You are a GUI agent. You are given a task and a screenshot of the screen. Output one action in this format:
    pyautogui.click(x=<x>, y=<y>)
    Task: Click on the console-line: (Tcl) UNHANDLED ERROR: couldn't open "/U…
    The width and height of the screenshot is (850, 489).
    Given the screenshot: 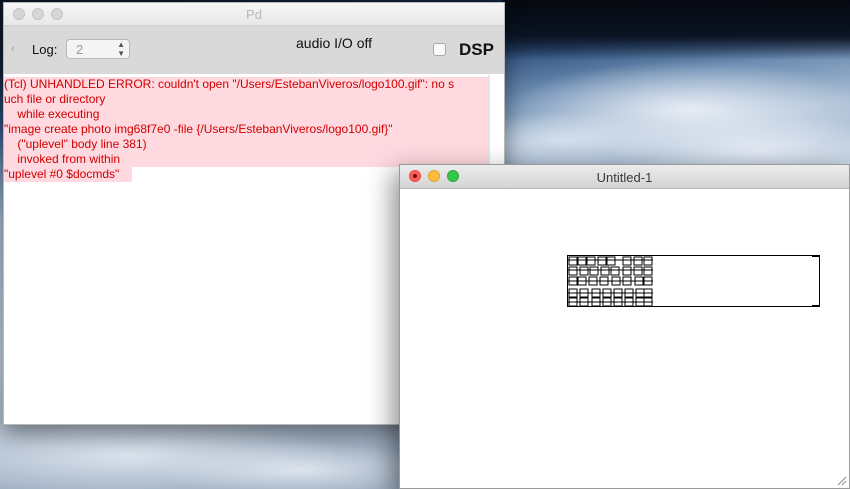 What is the action you would take?
    pyautogui.click(x=246, y=84)
    